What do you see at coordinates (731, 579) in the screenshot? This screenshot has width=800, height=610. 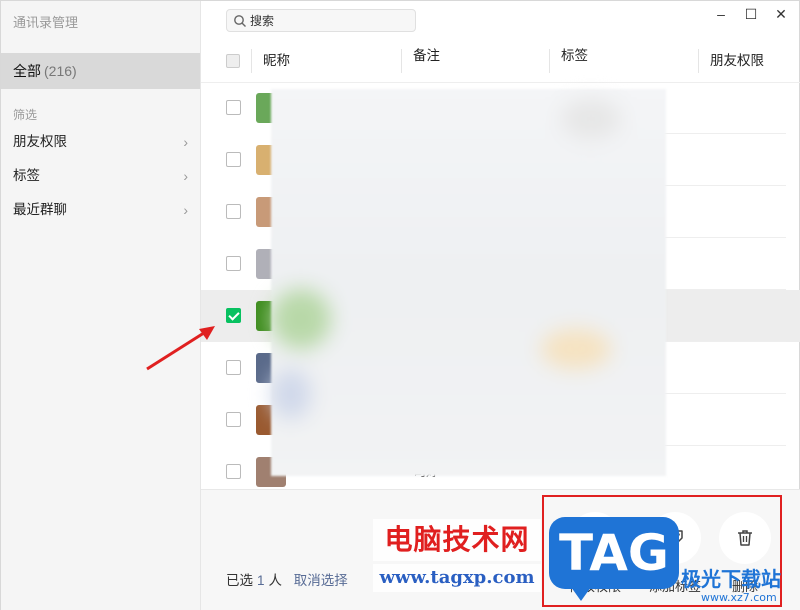 I see `watermark-site: 极光下载站` at bounding box center [731, 579].